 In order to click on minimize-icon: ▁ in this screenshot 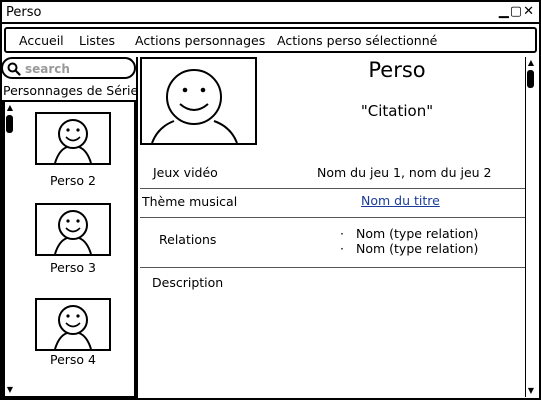, I will do `click(504, 11)`.